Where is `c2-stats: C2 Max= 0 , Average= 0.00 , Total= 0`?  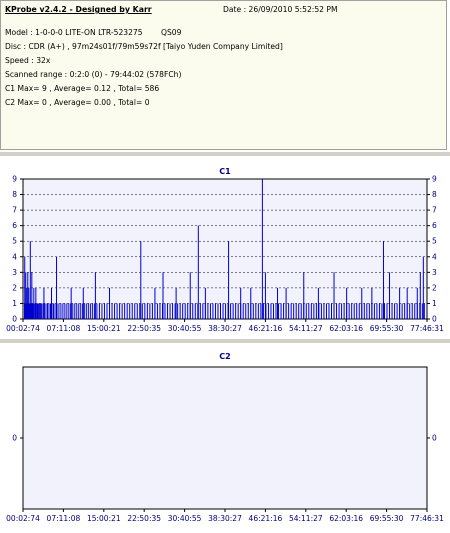 c2-stats: C2 Max= 0 , Average= 0.00 , Total= 0 is located at coordinates (77, 102).